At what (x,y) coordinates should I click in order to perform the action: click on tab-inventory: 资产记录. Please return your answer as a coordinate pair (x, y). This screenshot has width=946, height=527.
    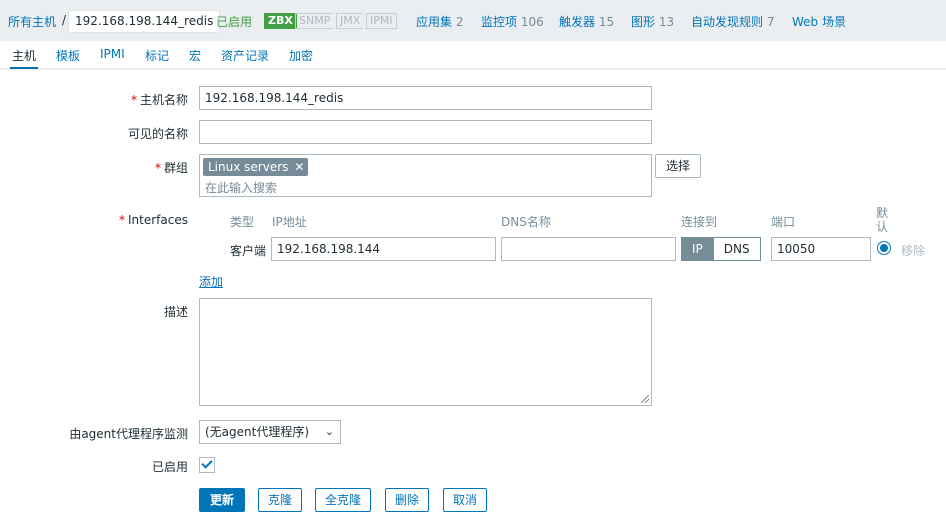
    Looking at the image, I should click on (245, 55).